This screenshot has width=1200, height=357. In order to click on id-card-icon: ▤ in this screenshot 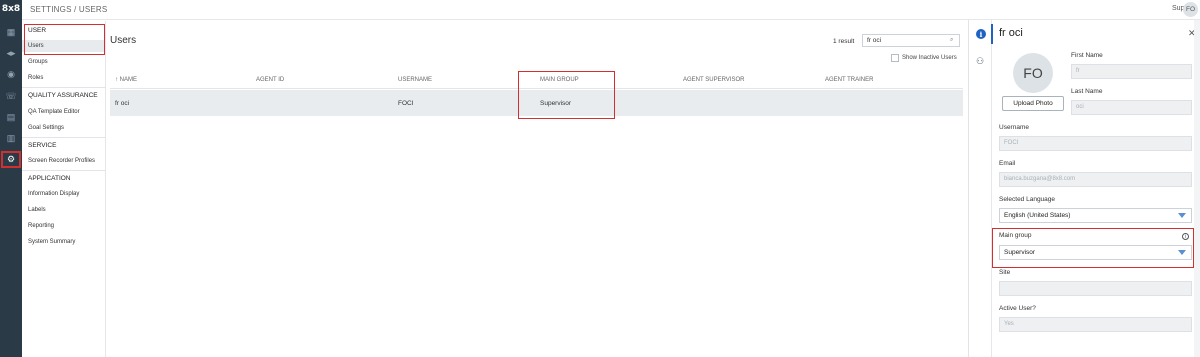, I will do `click(11, 117)`.